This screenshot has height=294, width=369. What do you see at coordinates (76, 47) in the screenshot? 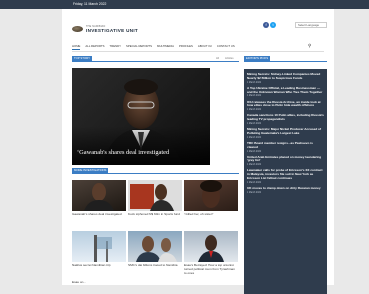
I see `nav-home: HOME` at bounding box center [76, 47].